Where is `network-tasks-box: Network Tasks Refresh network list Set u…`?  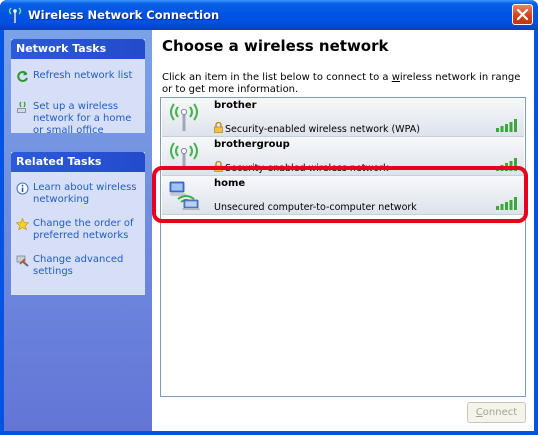
network-tasks-box: Network Tasks Refresh network list Set u… is located at coordinates (78, 87).